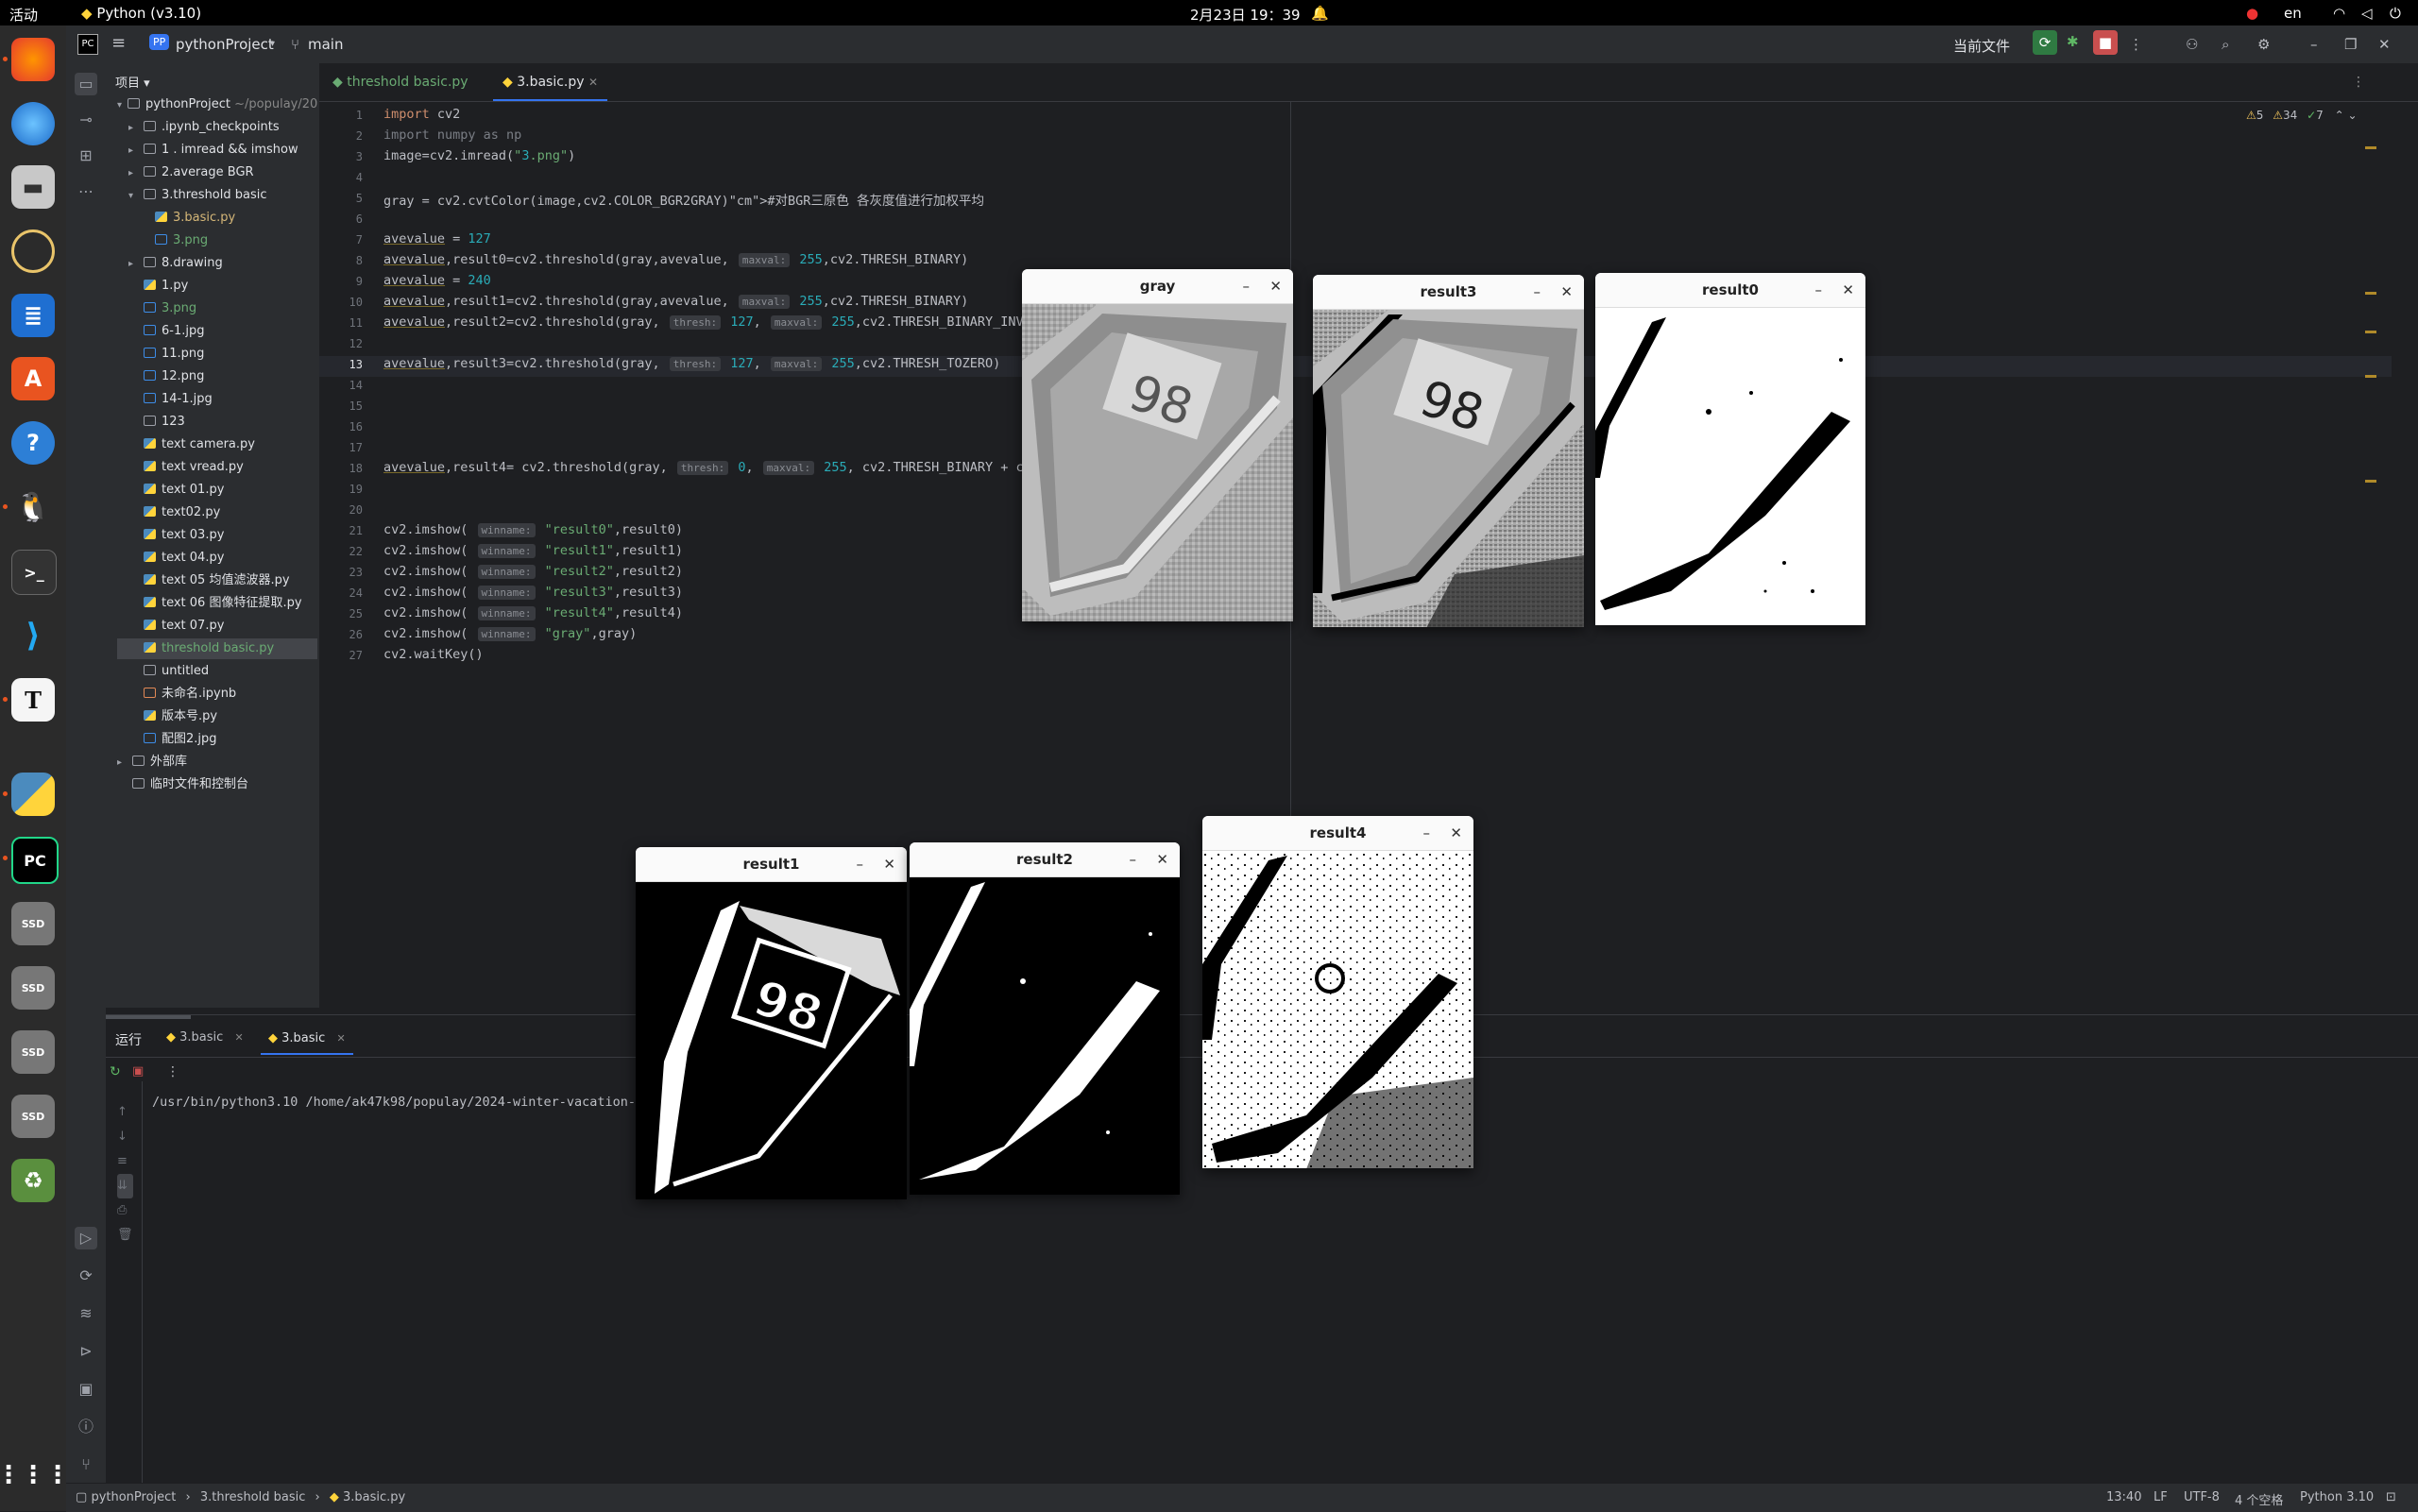 This screenshot has width=2418, height=1512. Describe the element at coordinates (125, 1186) in the screenshot. I see `scroll-to-end-icon: ⇊` at that location.